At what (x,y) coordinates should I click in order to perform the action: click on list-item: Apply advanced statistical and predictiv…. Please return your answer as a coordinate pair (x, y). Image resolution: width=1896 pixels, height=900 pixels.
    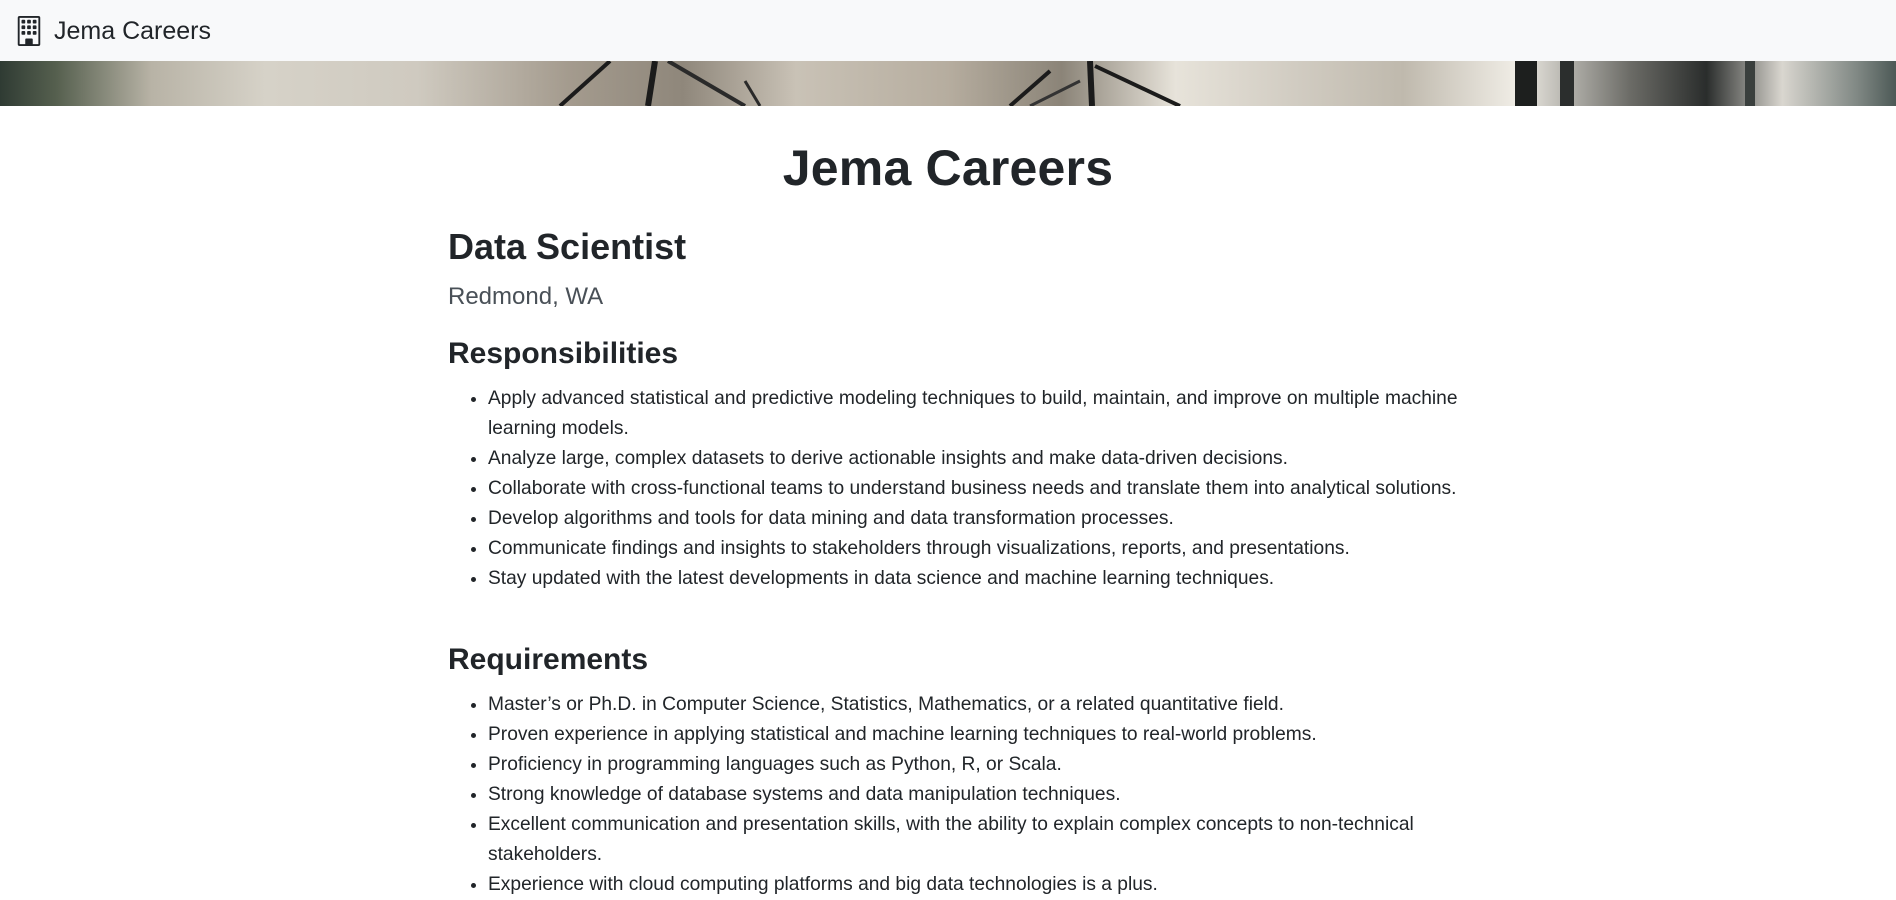
    Looking at the image, I should click on (978, 414).